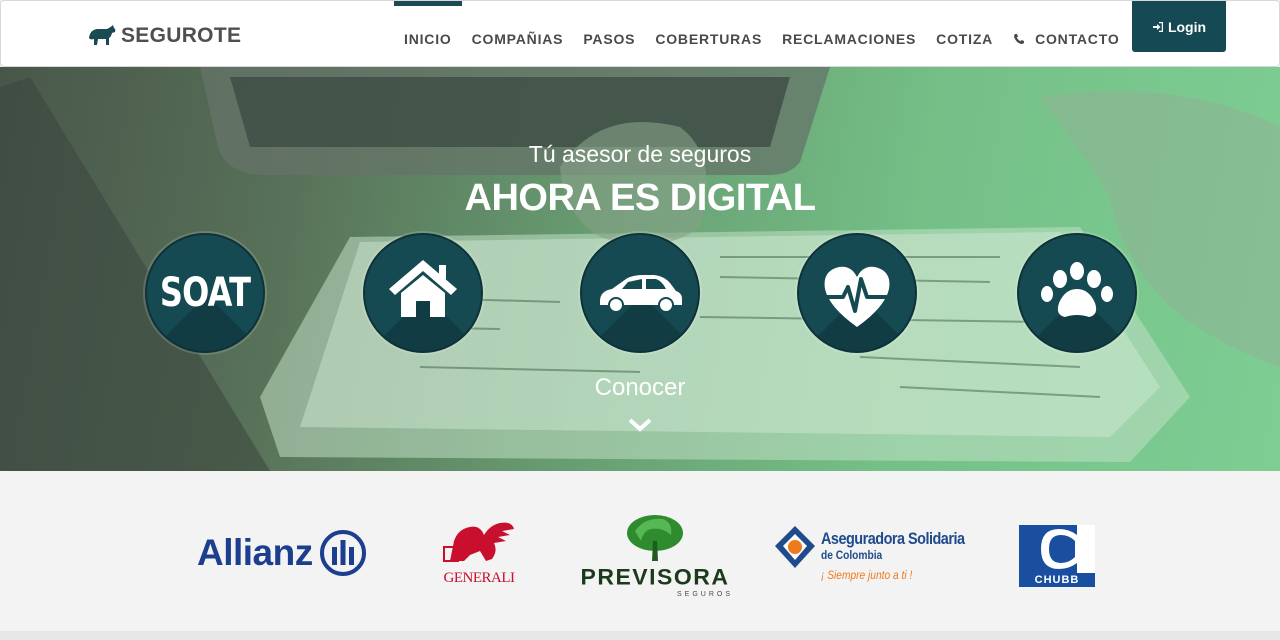 Image resolution: width=1280 pixels, height=640 pixels. Describe the element at coordinates (640, 388) in the screenshot. I see `conocer-link: Conocer` at that location.